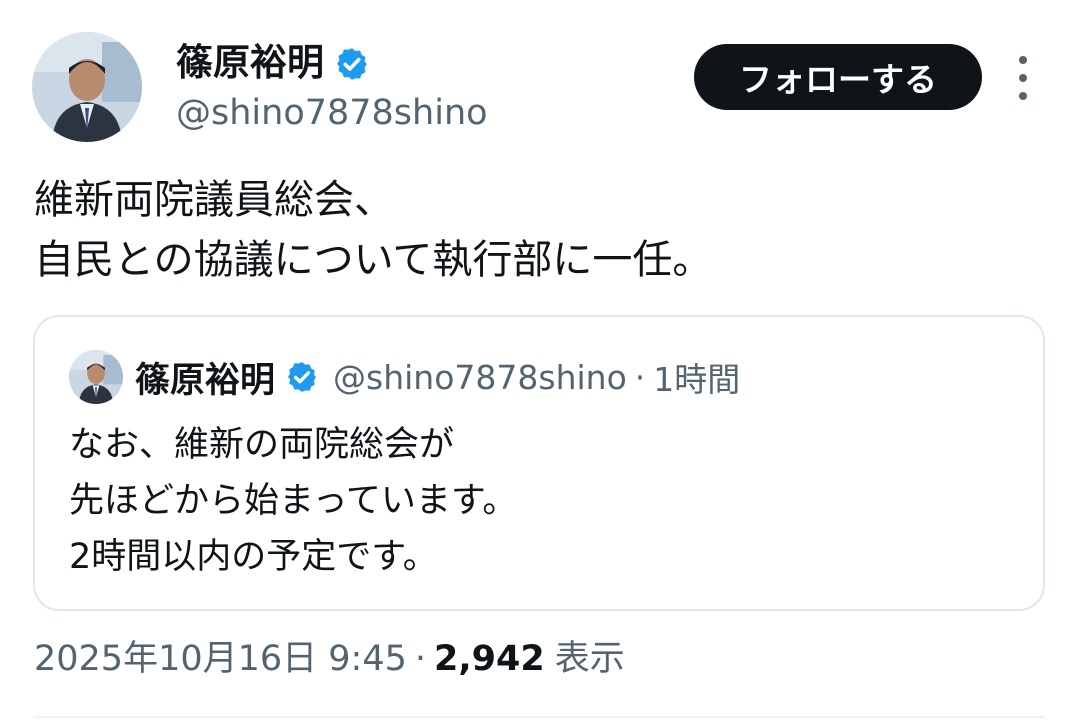 This screenshot has width=1080, height=720. Describe the element at coordinates (697, 379) in the screenshot. I see `quoted-tweet-time: 1時間` at that location.